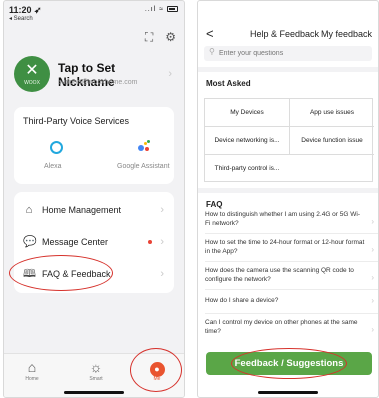 The width and height of the screenshot is (379, 398). I want to click on menu-item-message-center: 💬 Message Center ›, so click(94, 243).